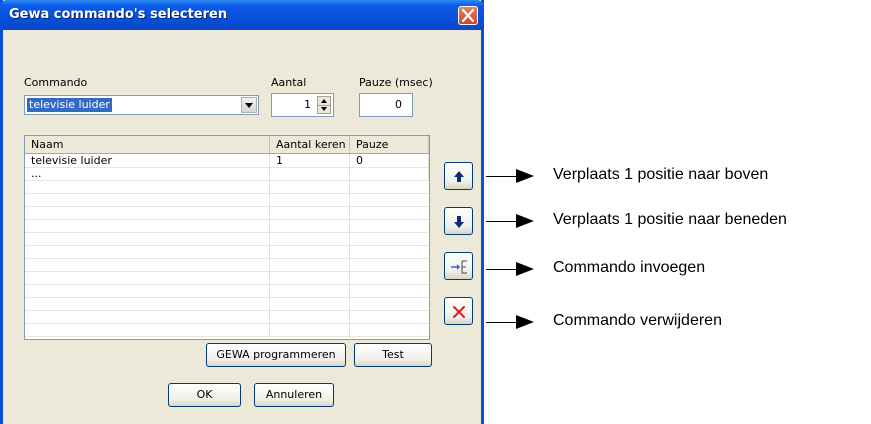  Describe the element at coordinates (204, 395) in the screenshot. I see `ok-button: OK` at that location.